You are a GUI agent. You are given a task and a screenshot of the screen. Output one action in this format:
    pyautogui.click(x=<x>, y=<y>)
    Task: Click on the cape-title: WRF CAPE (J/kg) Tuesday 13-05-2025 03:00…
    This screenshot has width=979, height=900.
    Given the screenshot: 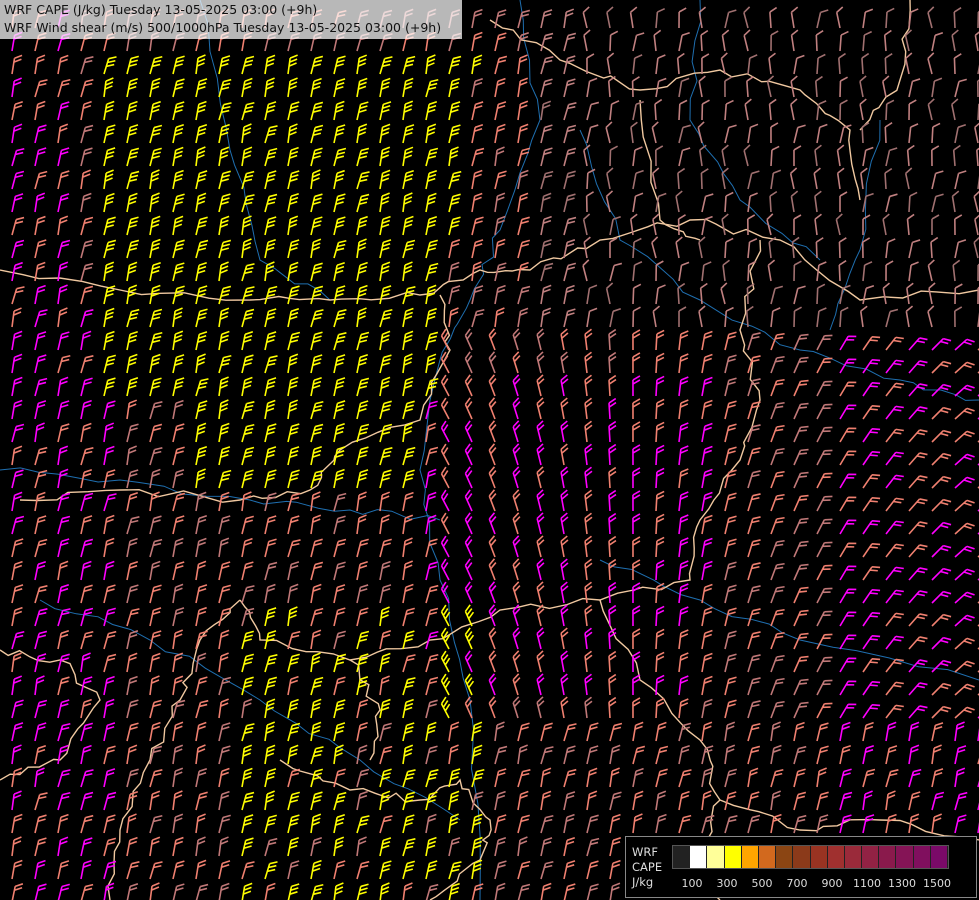 What is the action you would take?
    pyautogui.click(x=161, y=9)
    